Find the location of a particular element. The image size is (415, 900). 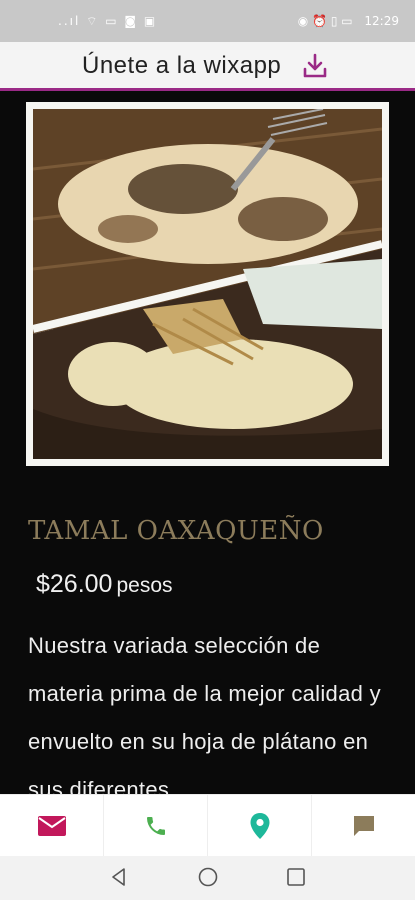

recents-icon is located at coordinates (296, 877).